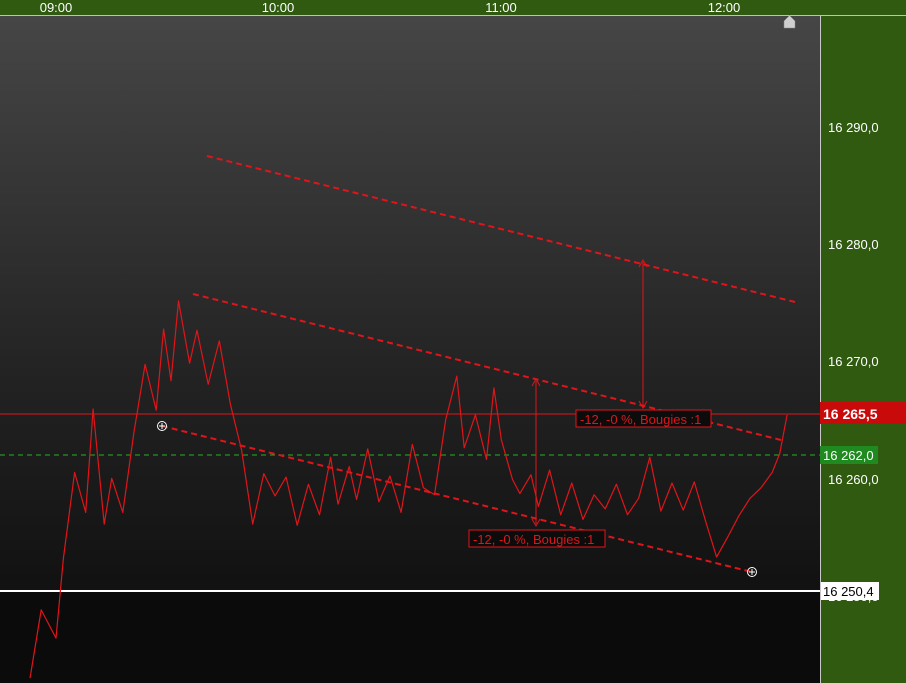 This screenshot has height=683, width=906. What do you see at coordinates (853, 361) in the screenshot?
I see `price-tick-16270: 16 270,0` at bounding box center [853, 361].